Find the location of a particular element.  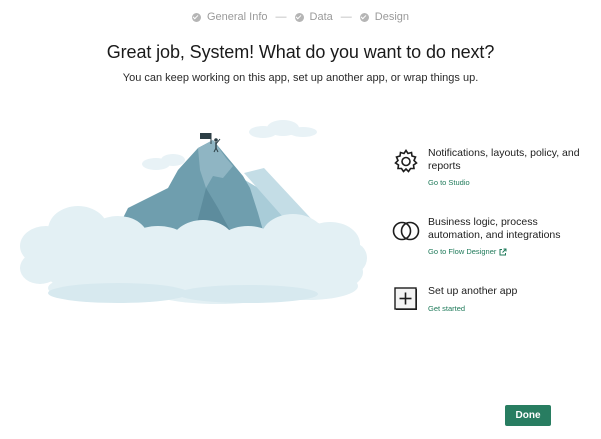

step-general-info: General Info is located at coordinates (229, 17).